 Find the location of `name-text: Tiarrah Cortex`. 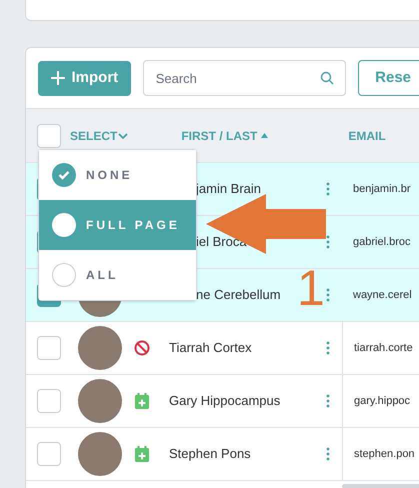

name-text: Tiarrah Cortex is located at coordinates (210, 348).